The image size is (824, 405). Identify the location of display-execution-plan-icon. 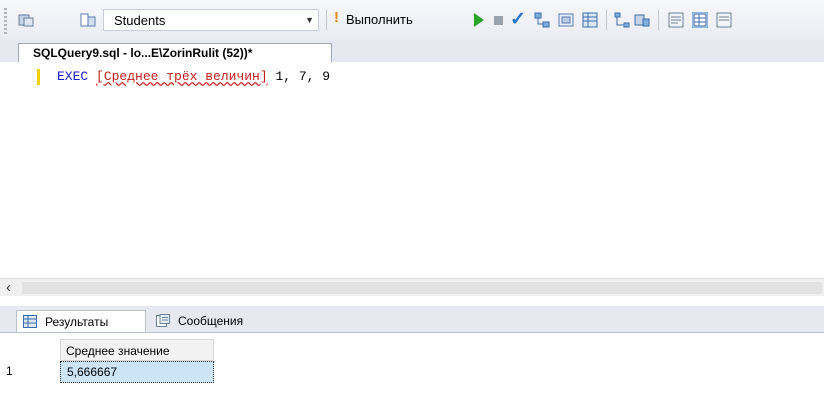
(542, 20).